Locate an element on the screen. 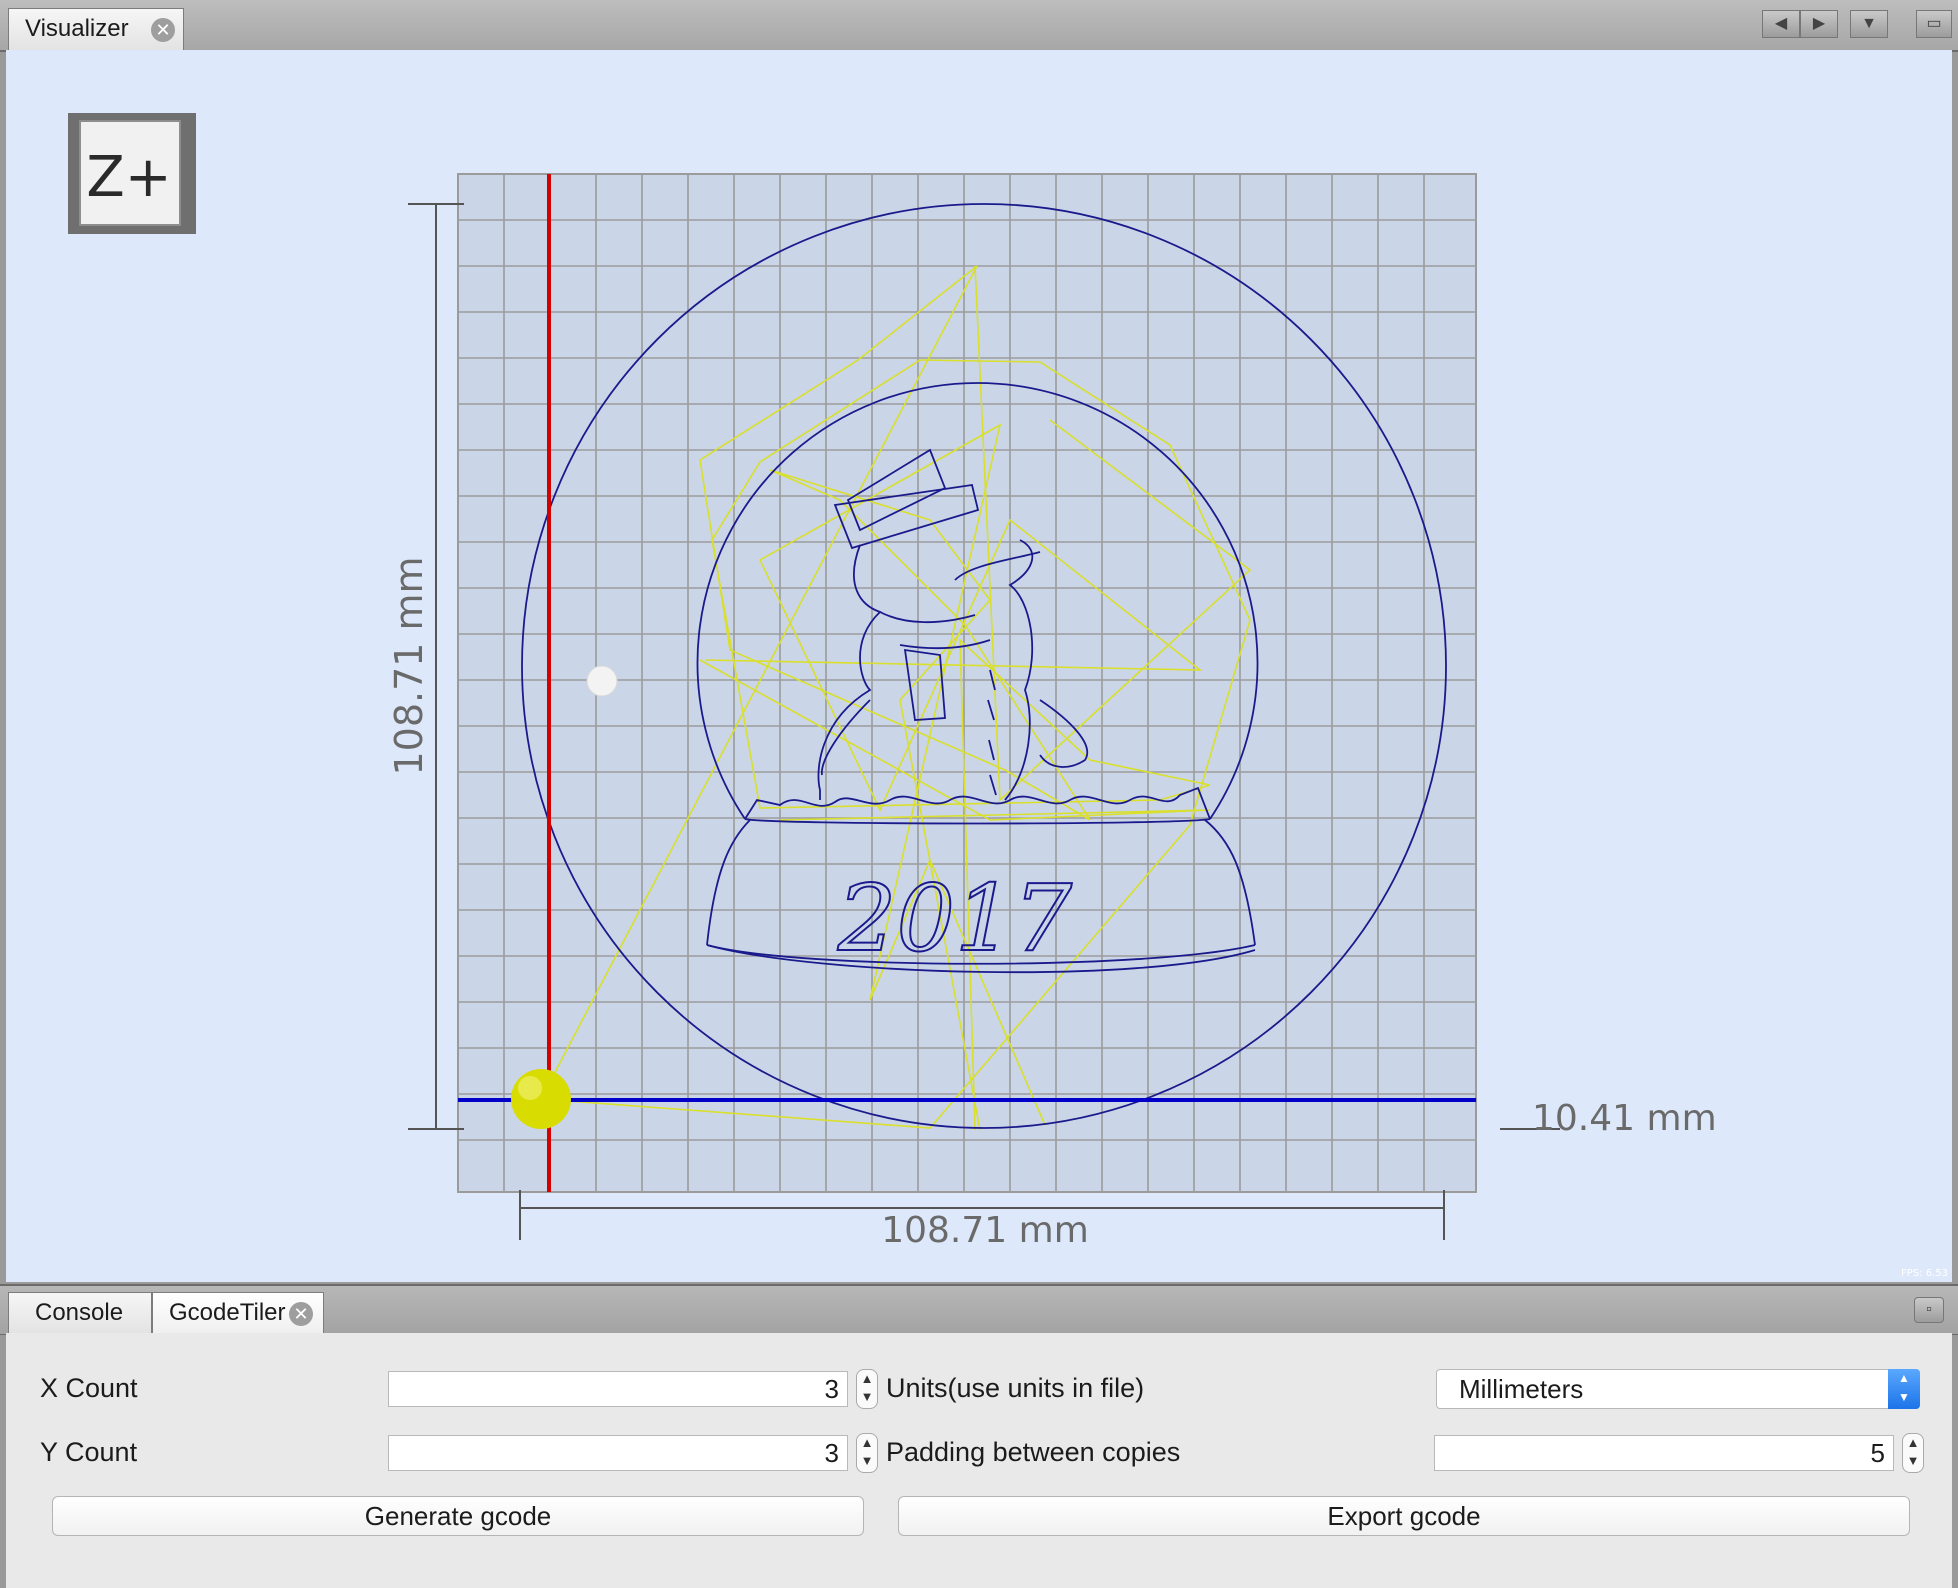 This screenshot has height=1588, width=1958. export-gcode-button: Export gcode is located at coordinates (1404, 1516).